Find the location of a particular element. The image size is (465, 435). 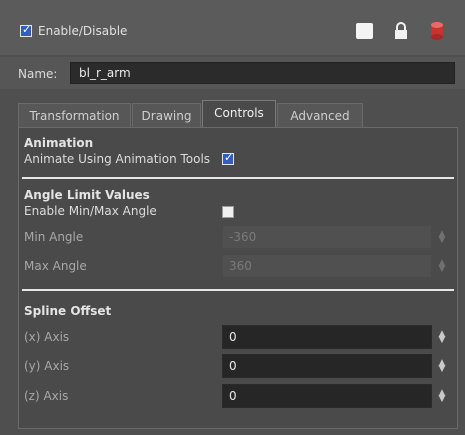

enable-disable-label: Enable/Disable is located at coordinates (83, 31).